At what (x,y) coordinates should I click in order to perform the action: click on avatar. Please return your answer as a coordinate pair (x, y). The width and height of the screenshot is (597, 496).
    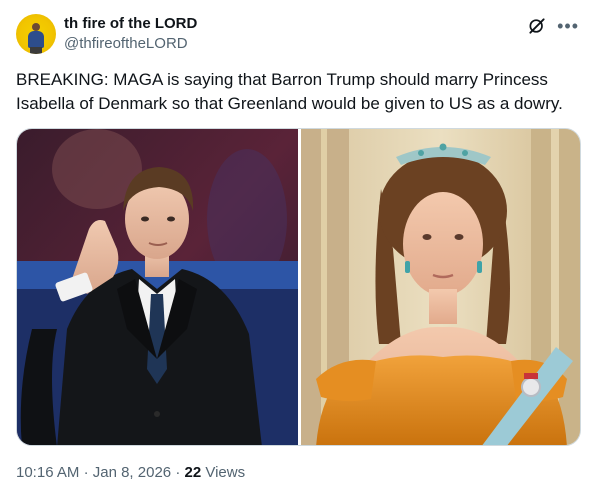
    Looking at the image, I should click on (36, 34).